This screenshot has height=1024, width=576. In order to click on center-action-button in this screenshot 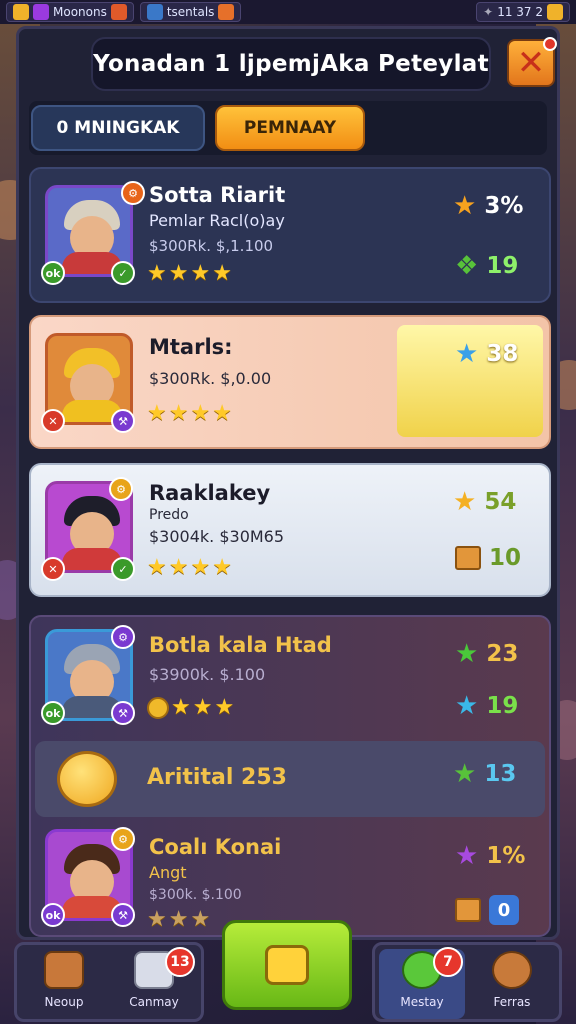, I will do `click(287, 965)`.